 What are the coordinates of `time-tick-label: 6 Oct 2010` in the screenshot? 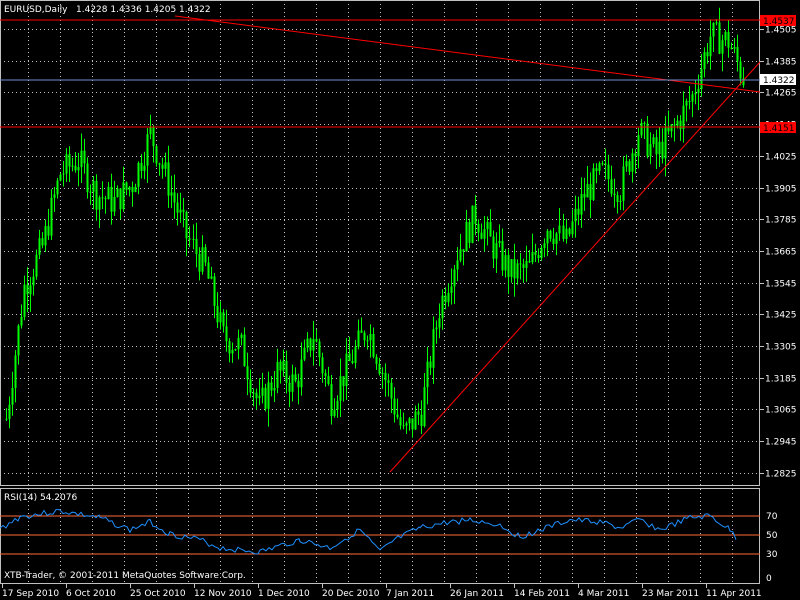 It's located at (91, 594).